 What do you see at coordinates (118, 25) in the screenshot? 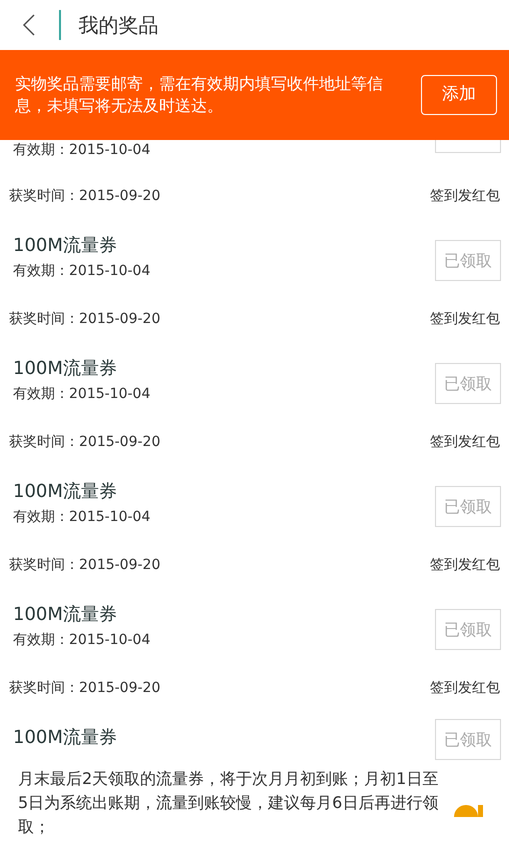
I see `page-title: 我的奖品` at bounding box center [118, 25].